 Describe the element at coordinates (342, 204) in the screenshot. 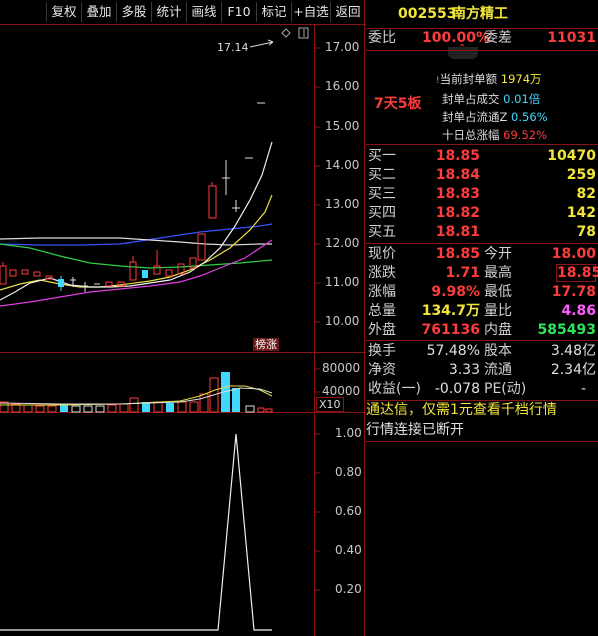

I see `price-tick: 13.00` at that location.